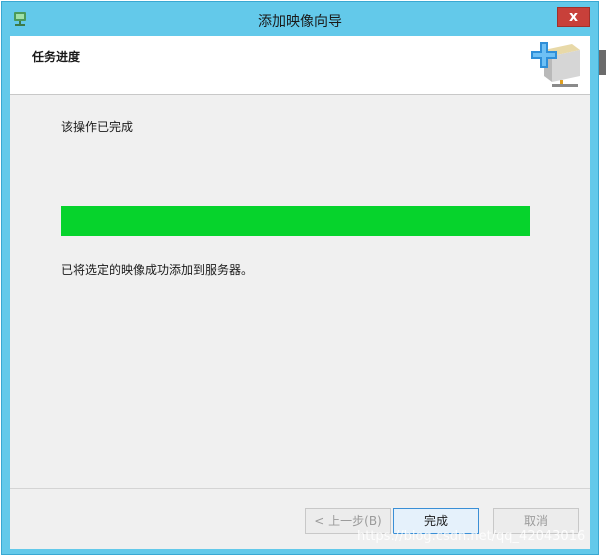 This screenshot has height=558, width=606. I want to click on footer-divider, so click(300, 488).